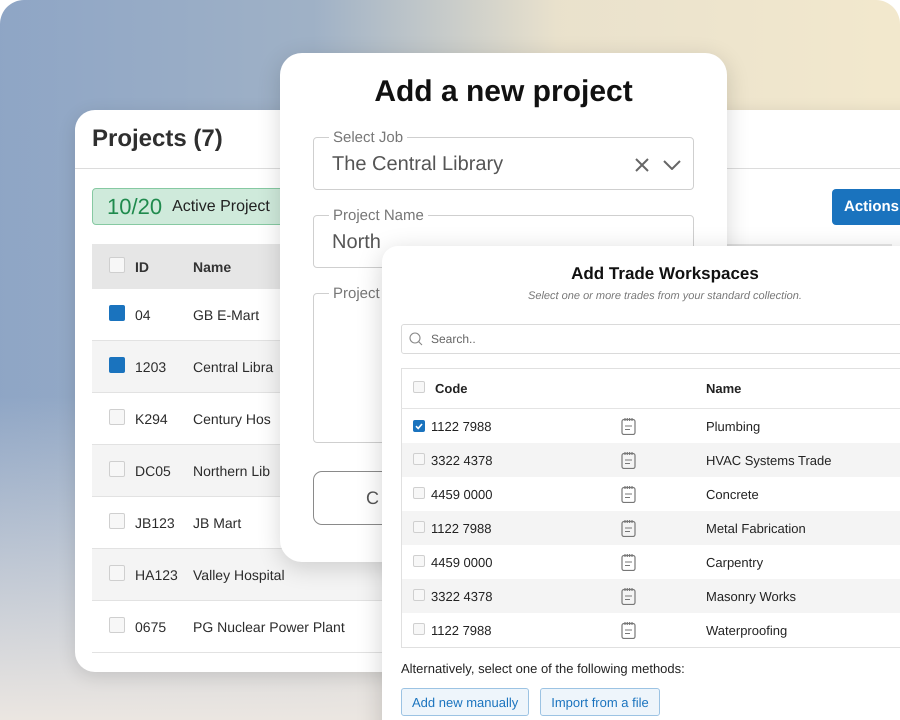 The image size is (900, 720). Describe the element at coordinates (134, 207) in the screenshot. I see `badge-count: 10/20` at that location.